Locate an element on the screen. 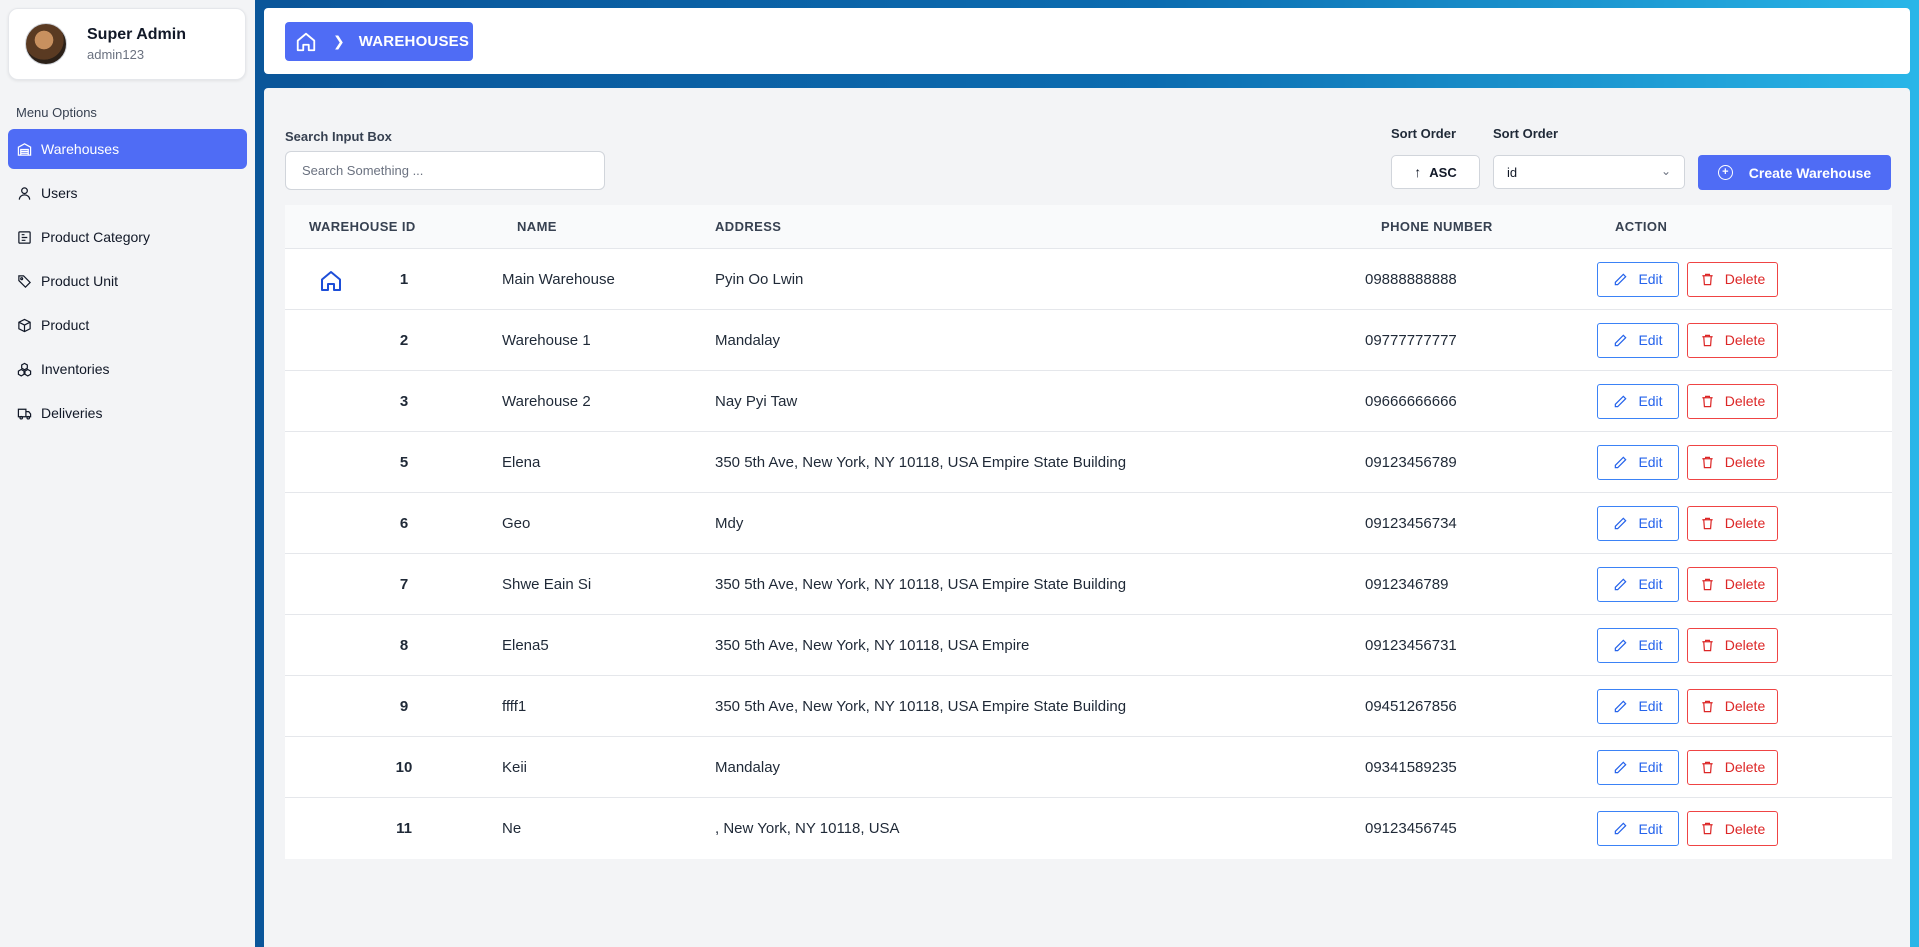 The image size is (1919, 947). warehouse-id: 3 is located at coordinates (404, 401).